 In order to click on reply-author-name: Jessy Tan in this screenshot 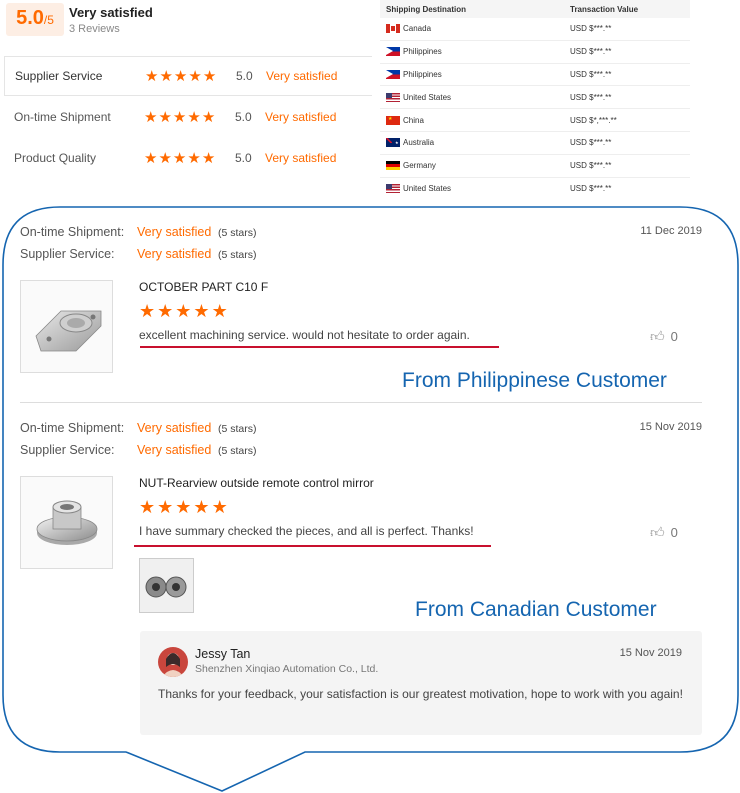, I will do `click(223, 654)`.